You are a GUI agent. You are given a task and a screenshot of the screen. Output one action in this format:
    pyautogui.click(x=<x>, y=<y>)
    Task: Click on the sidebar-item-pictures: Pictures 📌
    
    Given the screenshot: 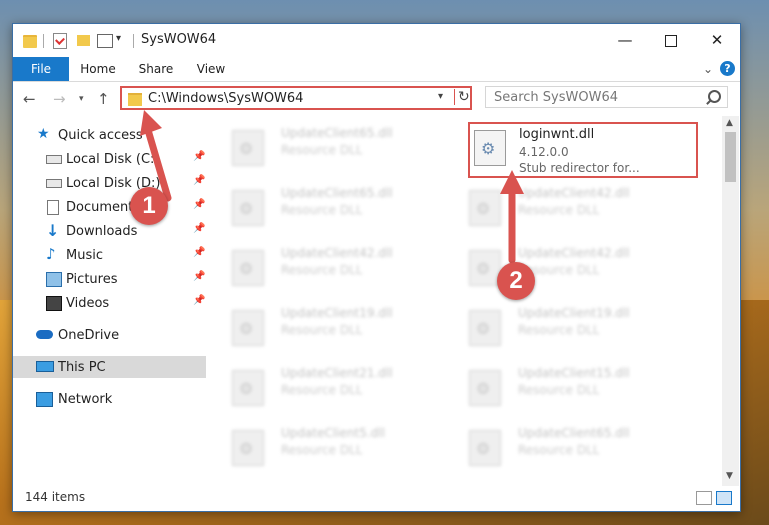 What is the action you would take?
    pyautogui.click(x=109, y=279)
    